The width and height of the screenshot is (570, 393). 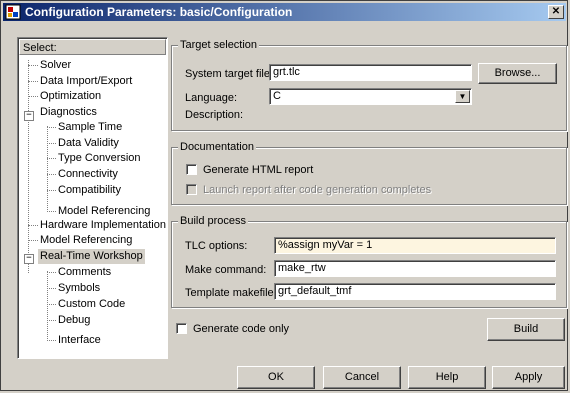 I want to click on system-target-file-input: grt.tlc, so click(x=370, y=72).